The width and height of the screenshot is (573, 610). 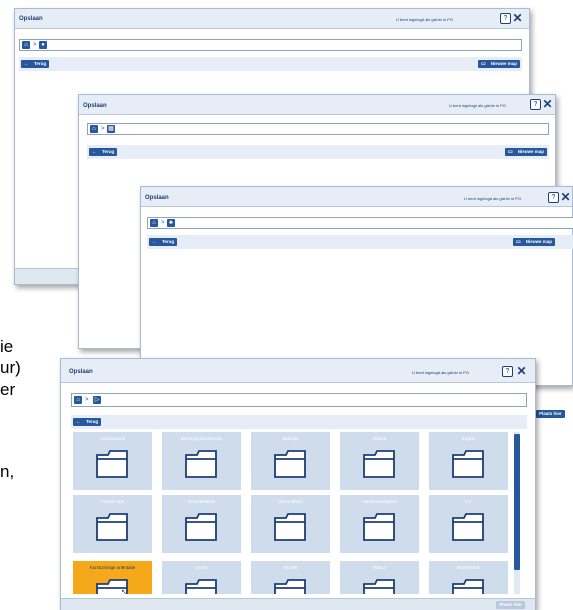 What do you see at coordinates (43, 45) in the screenshot?
I see `user-icon: ●` at bounding box center [43, 45].